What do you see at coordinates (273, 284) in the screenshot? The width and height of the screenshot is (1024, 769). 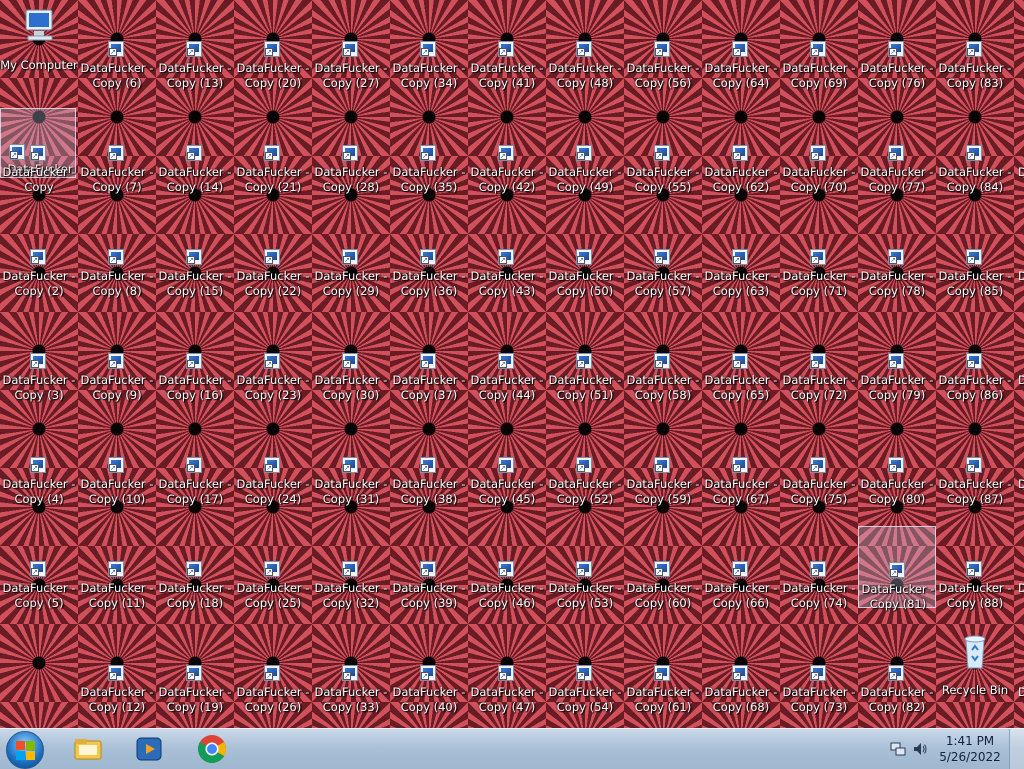 I see `datafucker-shortcut: ➚ DataFucker - Copy (22)` at bounding box center [273, 284].